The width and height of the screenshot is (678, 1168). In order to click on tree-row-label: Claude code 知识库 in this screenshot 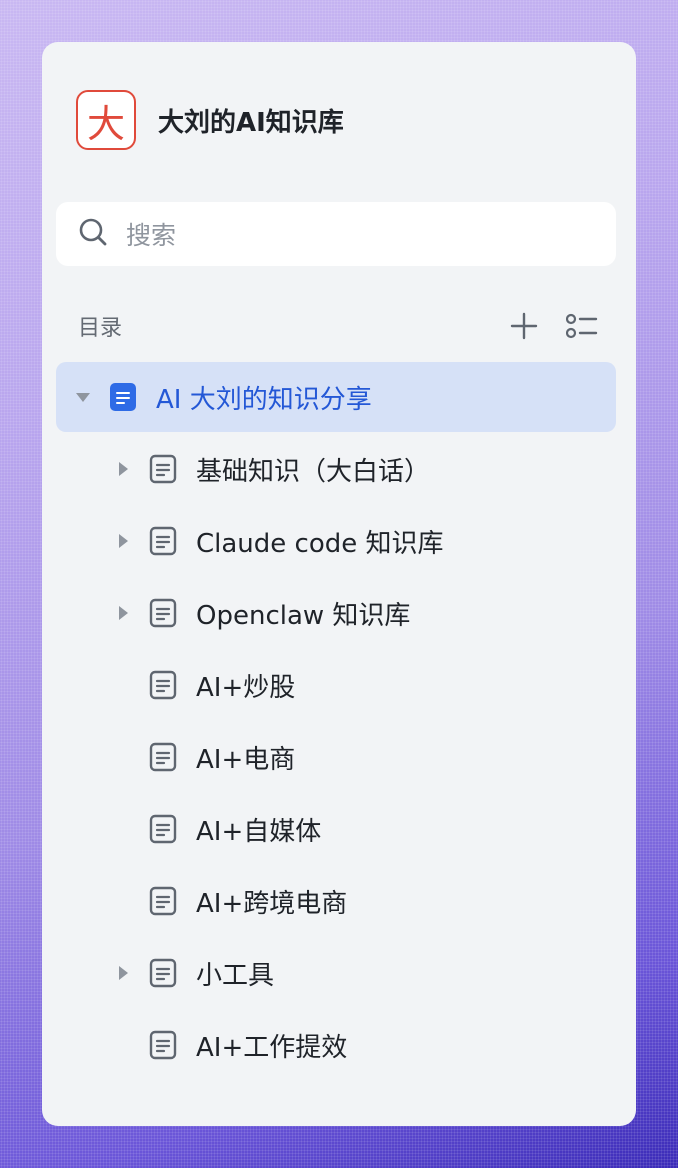, I will do `click(320, 543)`.